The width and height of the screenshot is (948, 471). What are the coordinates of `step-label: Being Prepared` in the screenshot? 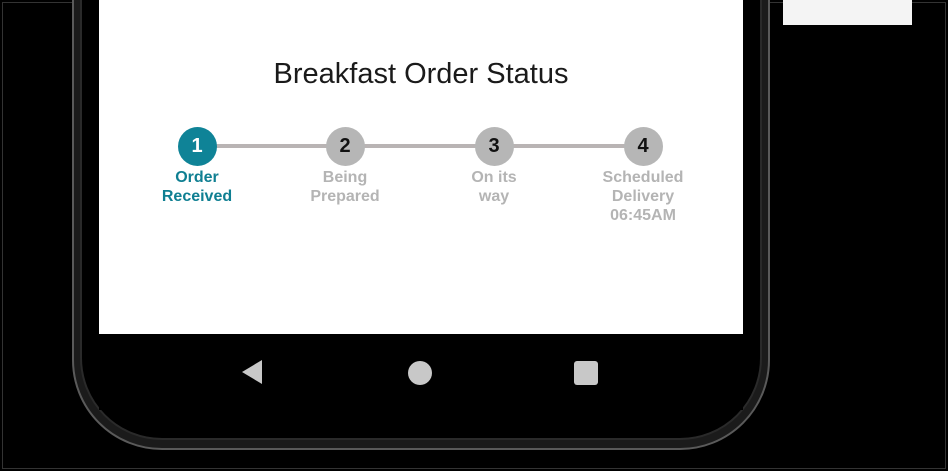 It's located at (345, 187).